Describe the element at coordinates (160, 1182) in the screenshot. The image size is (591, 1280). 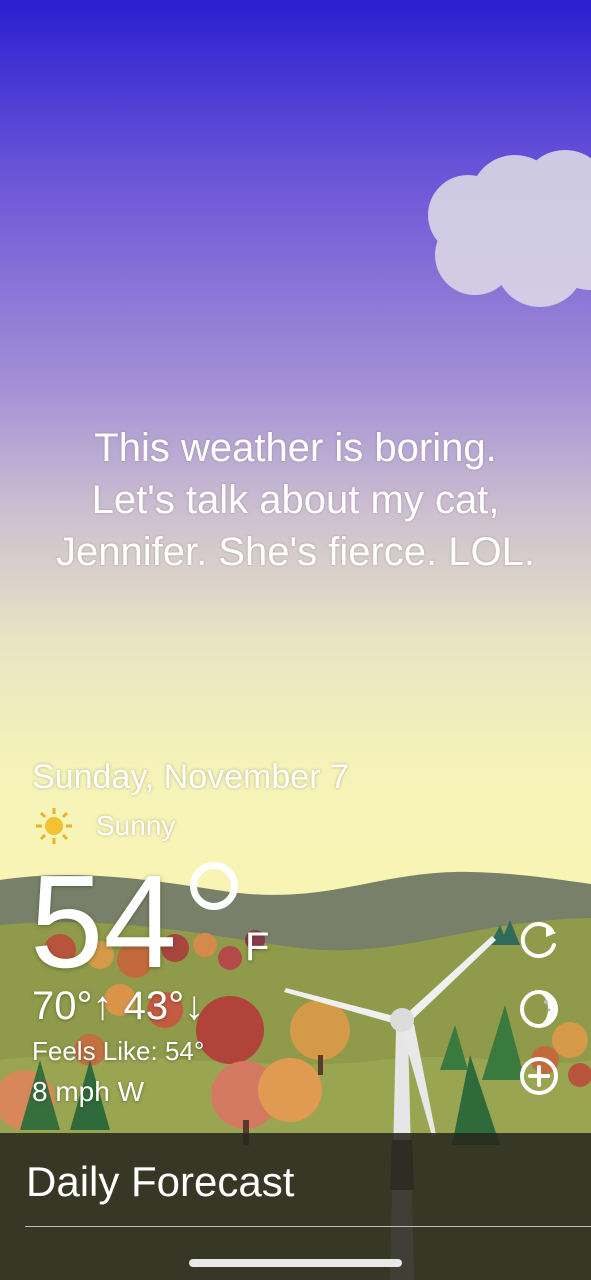
I see `daily-forecast-title: Daily Forecast` at that location.